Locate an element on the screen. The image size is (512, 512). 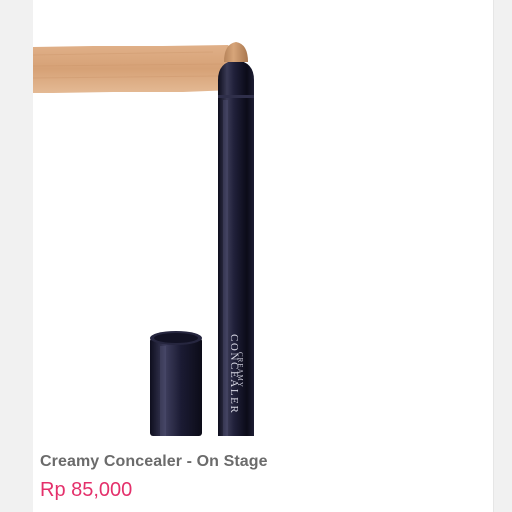
pen-label-line2: CONCEALER is located at coordinates (234, 374).